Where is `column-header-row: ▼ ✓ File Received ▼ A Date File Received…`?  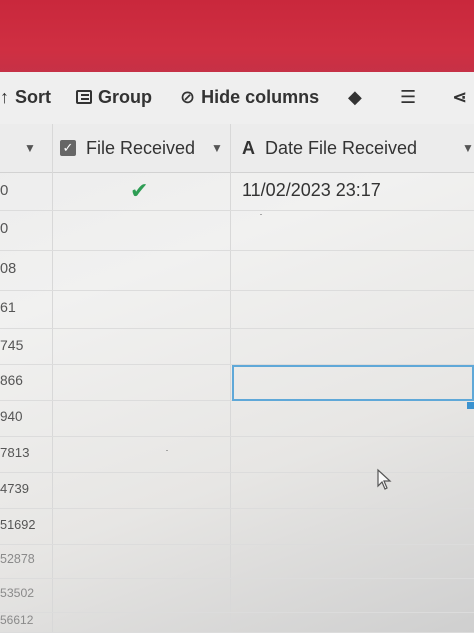
column-header-row: ▼ ✓ File Received ▼ A Date File Received… is located at coordinates (237, 148).